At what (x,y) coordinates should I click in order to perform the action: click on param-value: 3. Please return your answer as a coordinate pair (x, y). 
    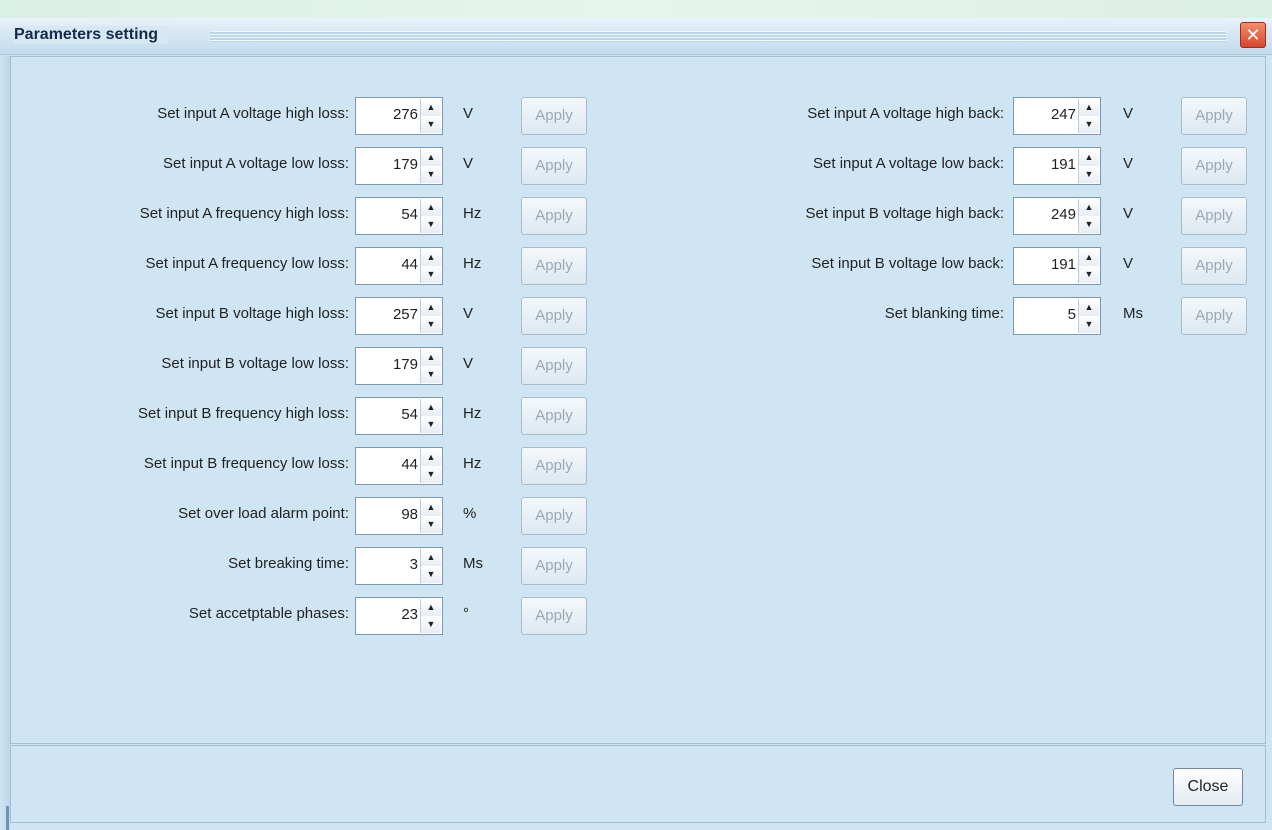
    Looking at the image, I should click on (414, 564).